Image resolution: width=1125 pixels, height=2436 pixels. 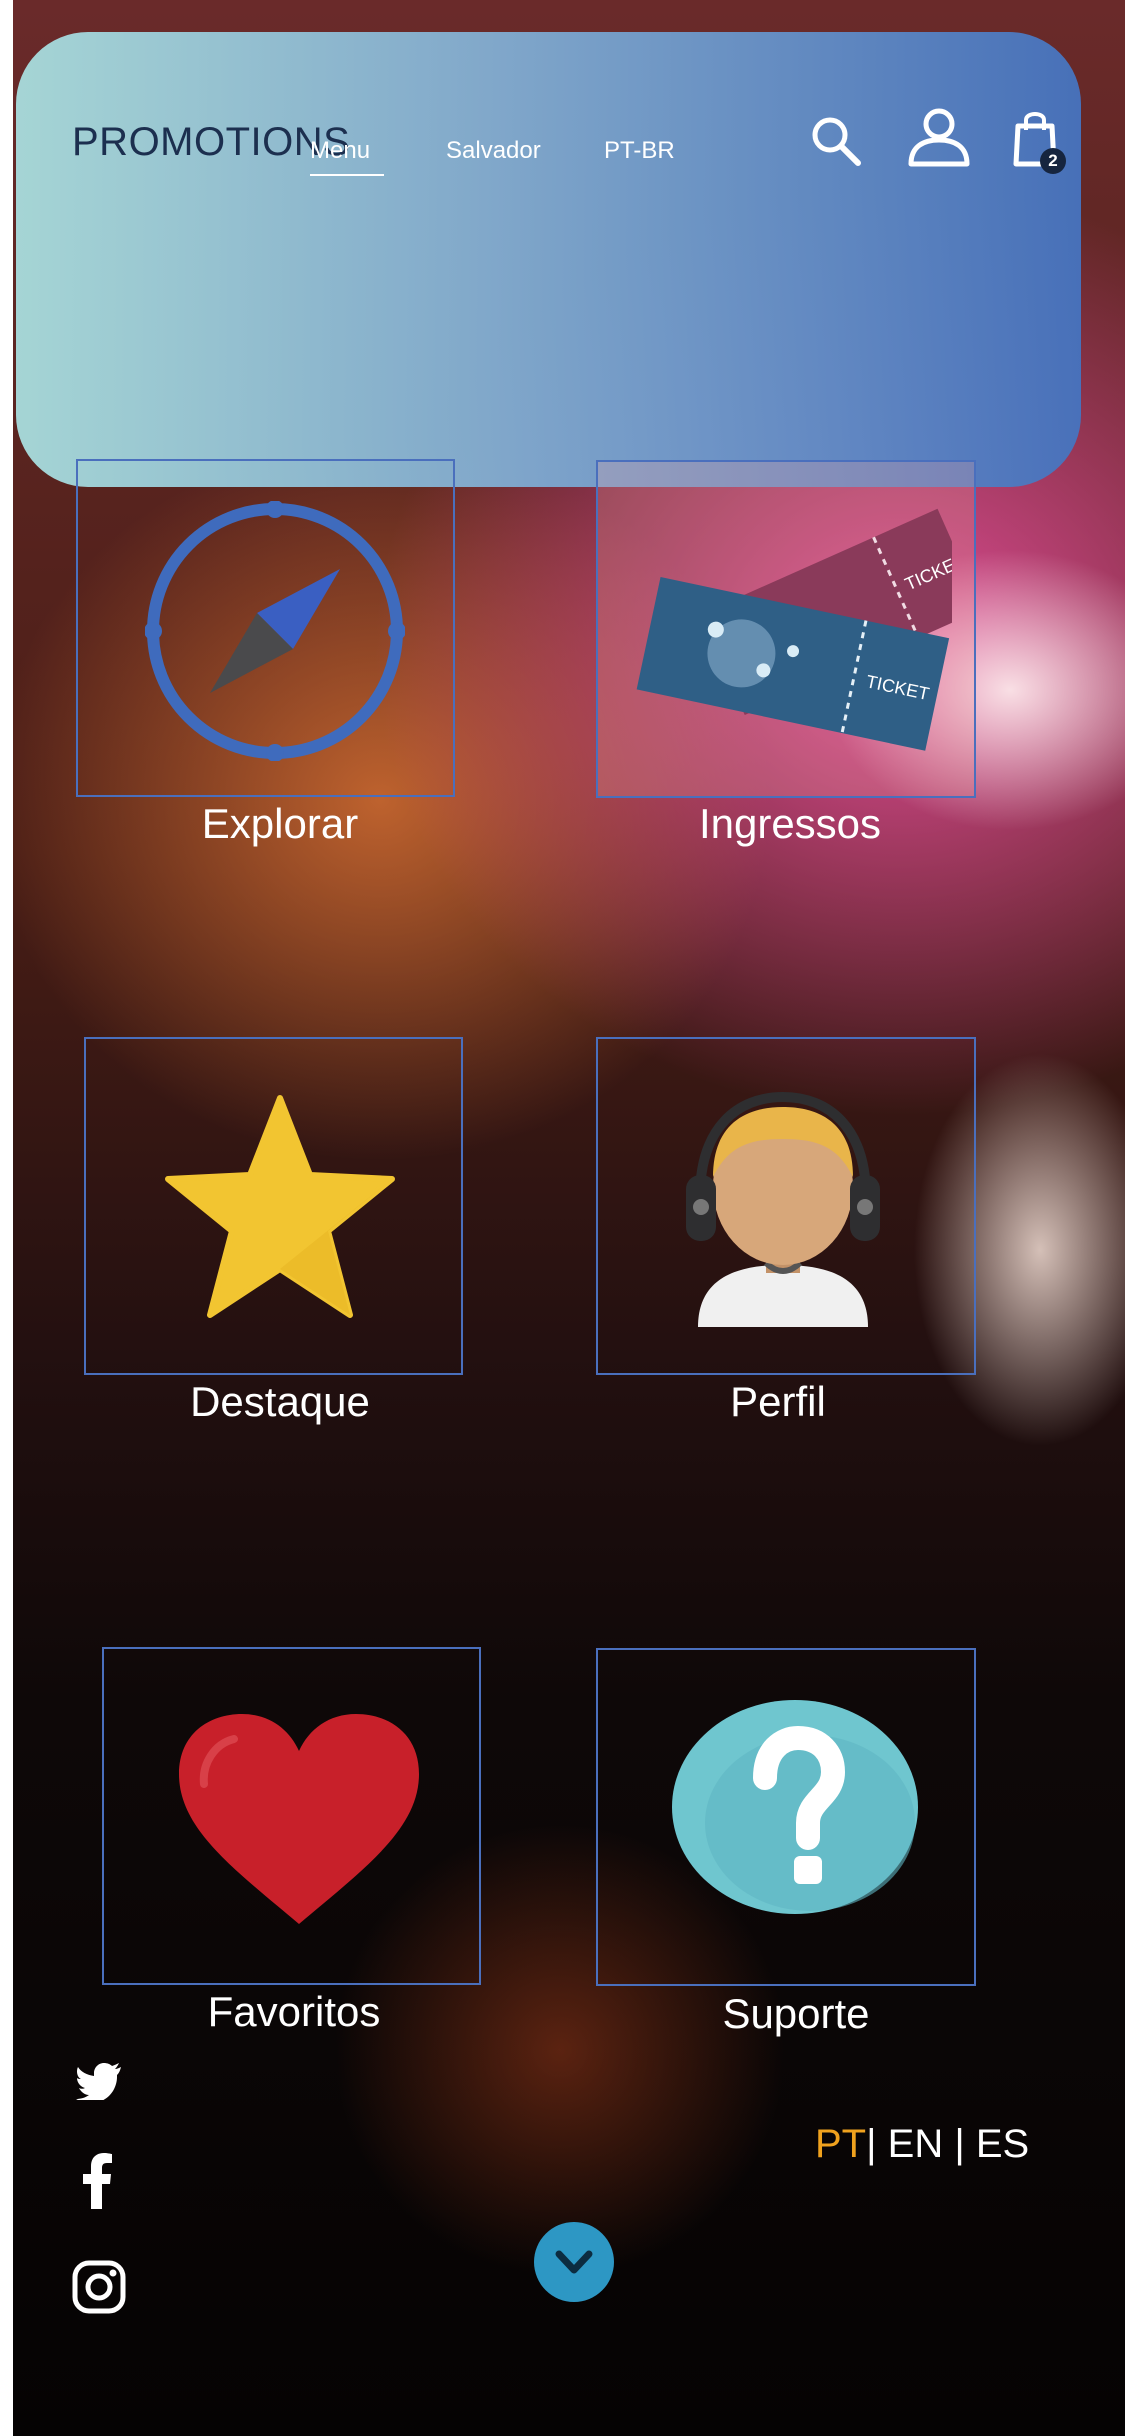 What do you see at coordinates (280, 1206) in the screenshot?
I see `star-icon` at bounding box center [280, 1206].